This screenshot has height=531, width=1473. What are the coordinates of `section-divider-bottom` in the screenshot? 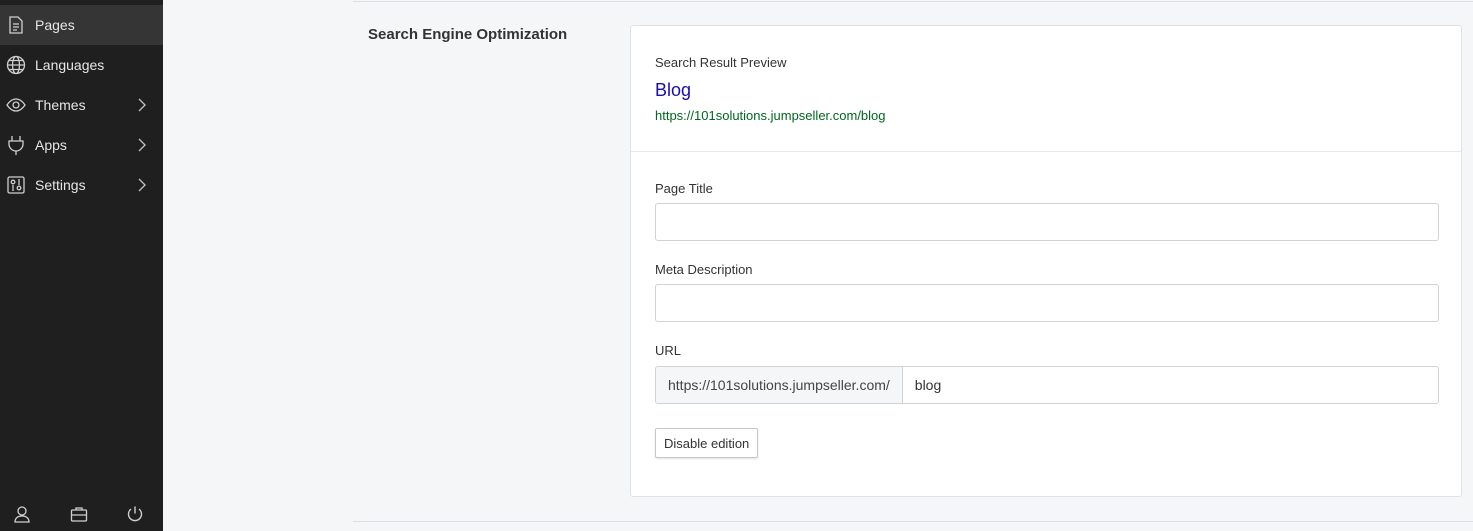 It's located at (913, 521).